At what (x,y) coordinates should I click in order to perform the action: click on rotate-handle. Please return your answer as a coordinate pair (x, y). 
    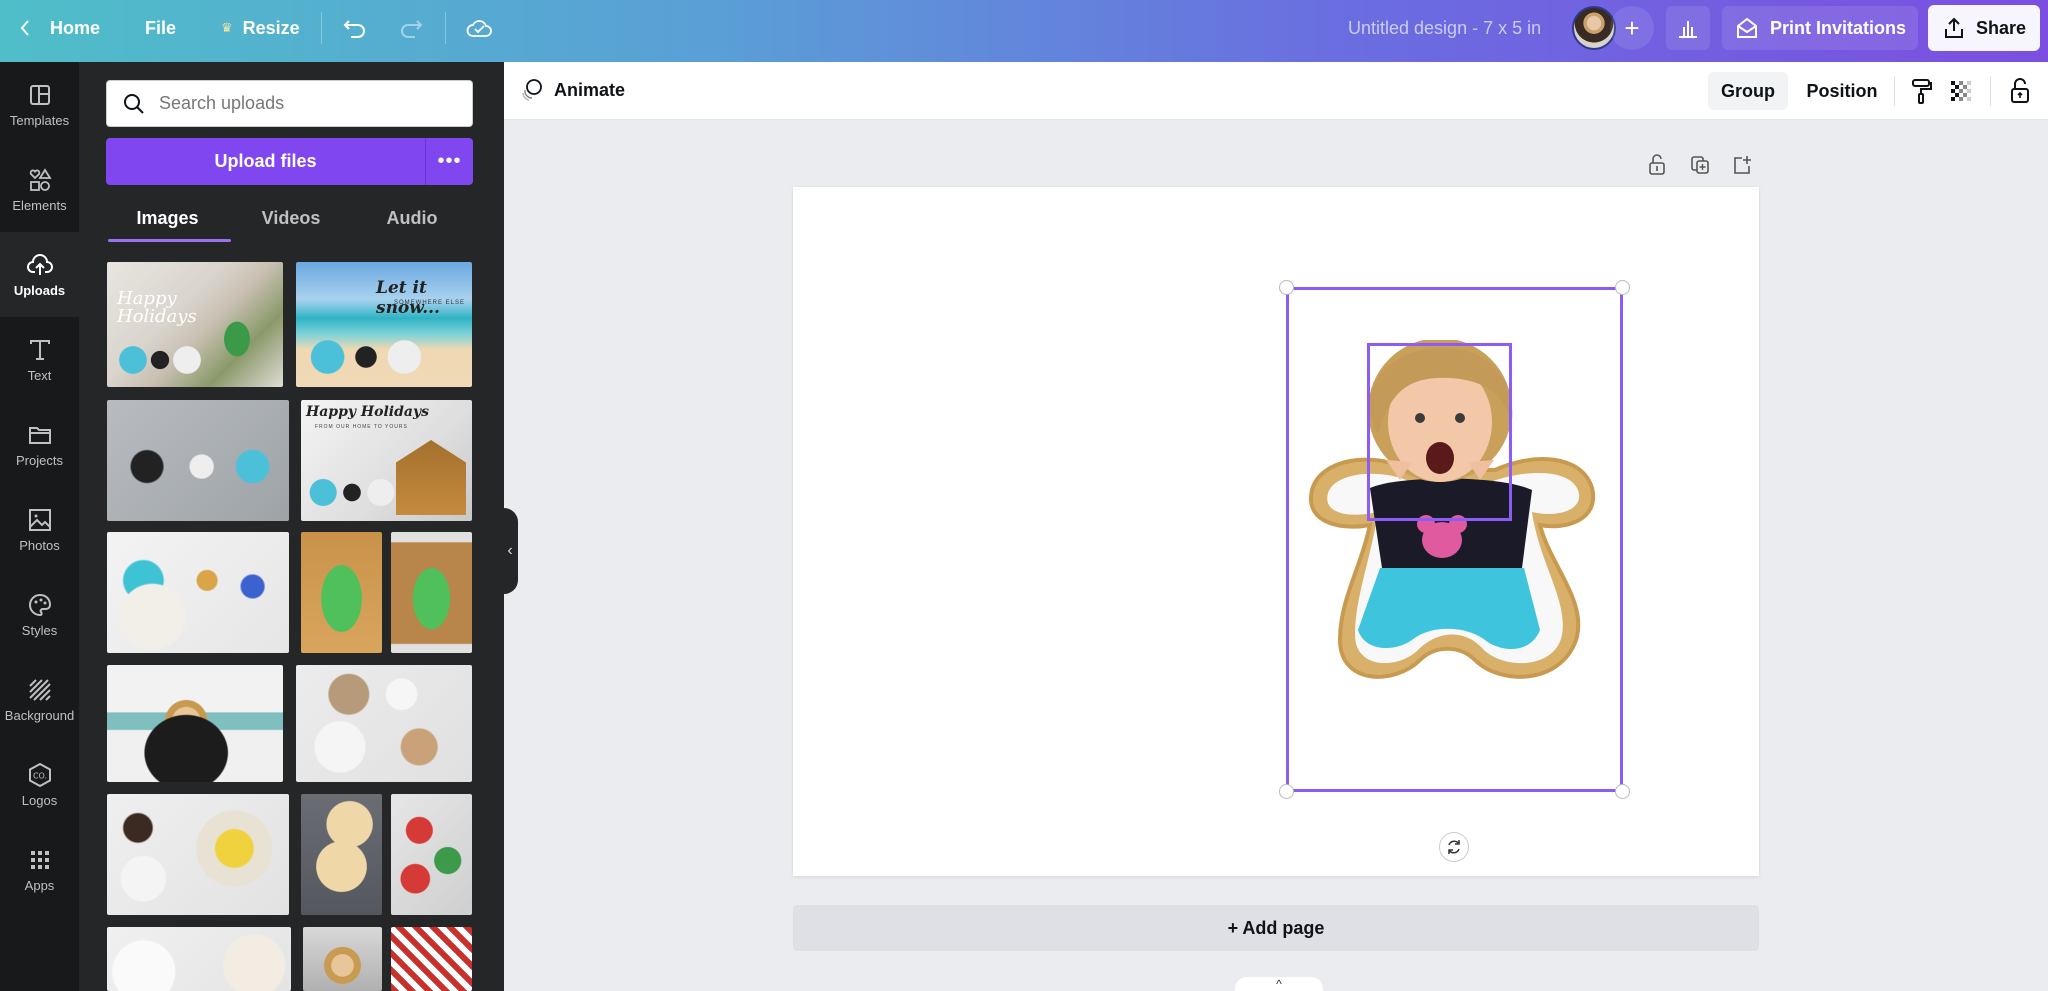
    Looking at the image, I should click on (1454, 847).